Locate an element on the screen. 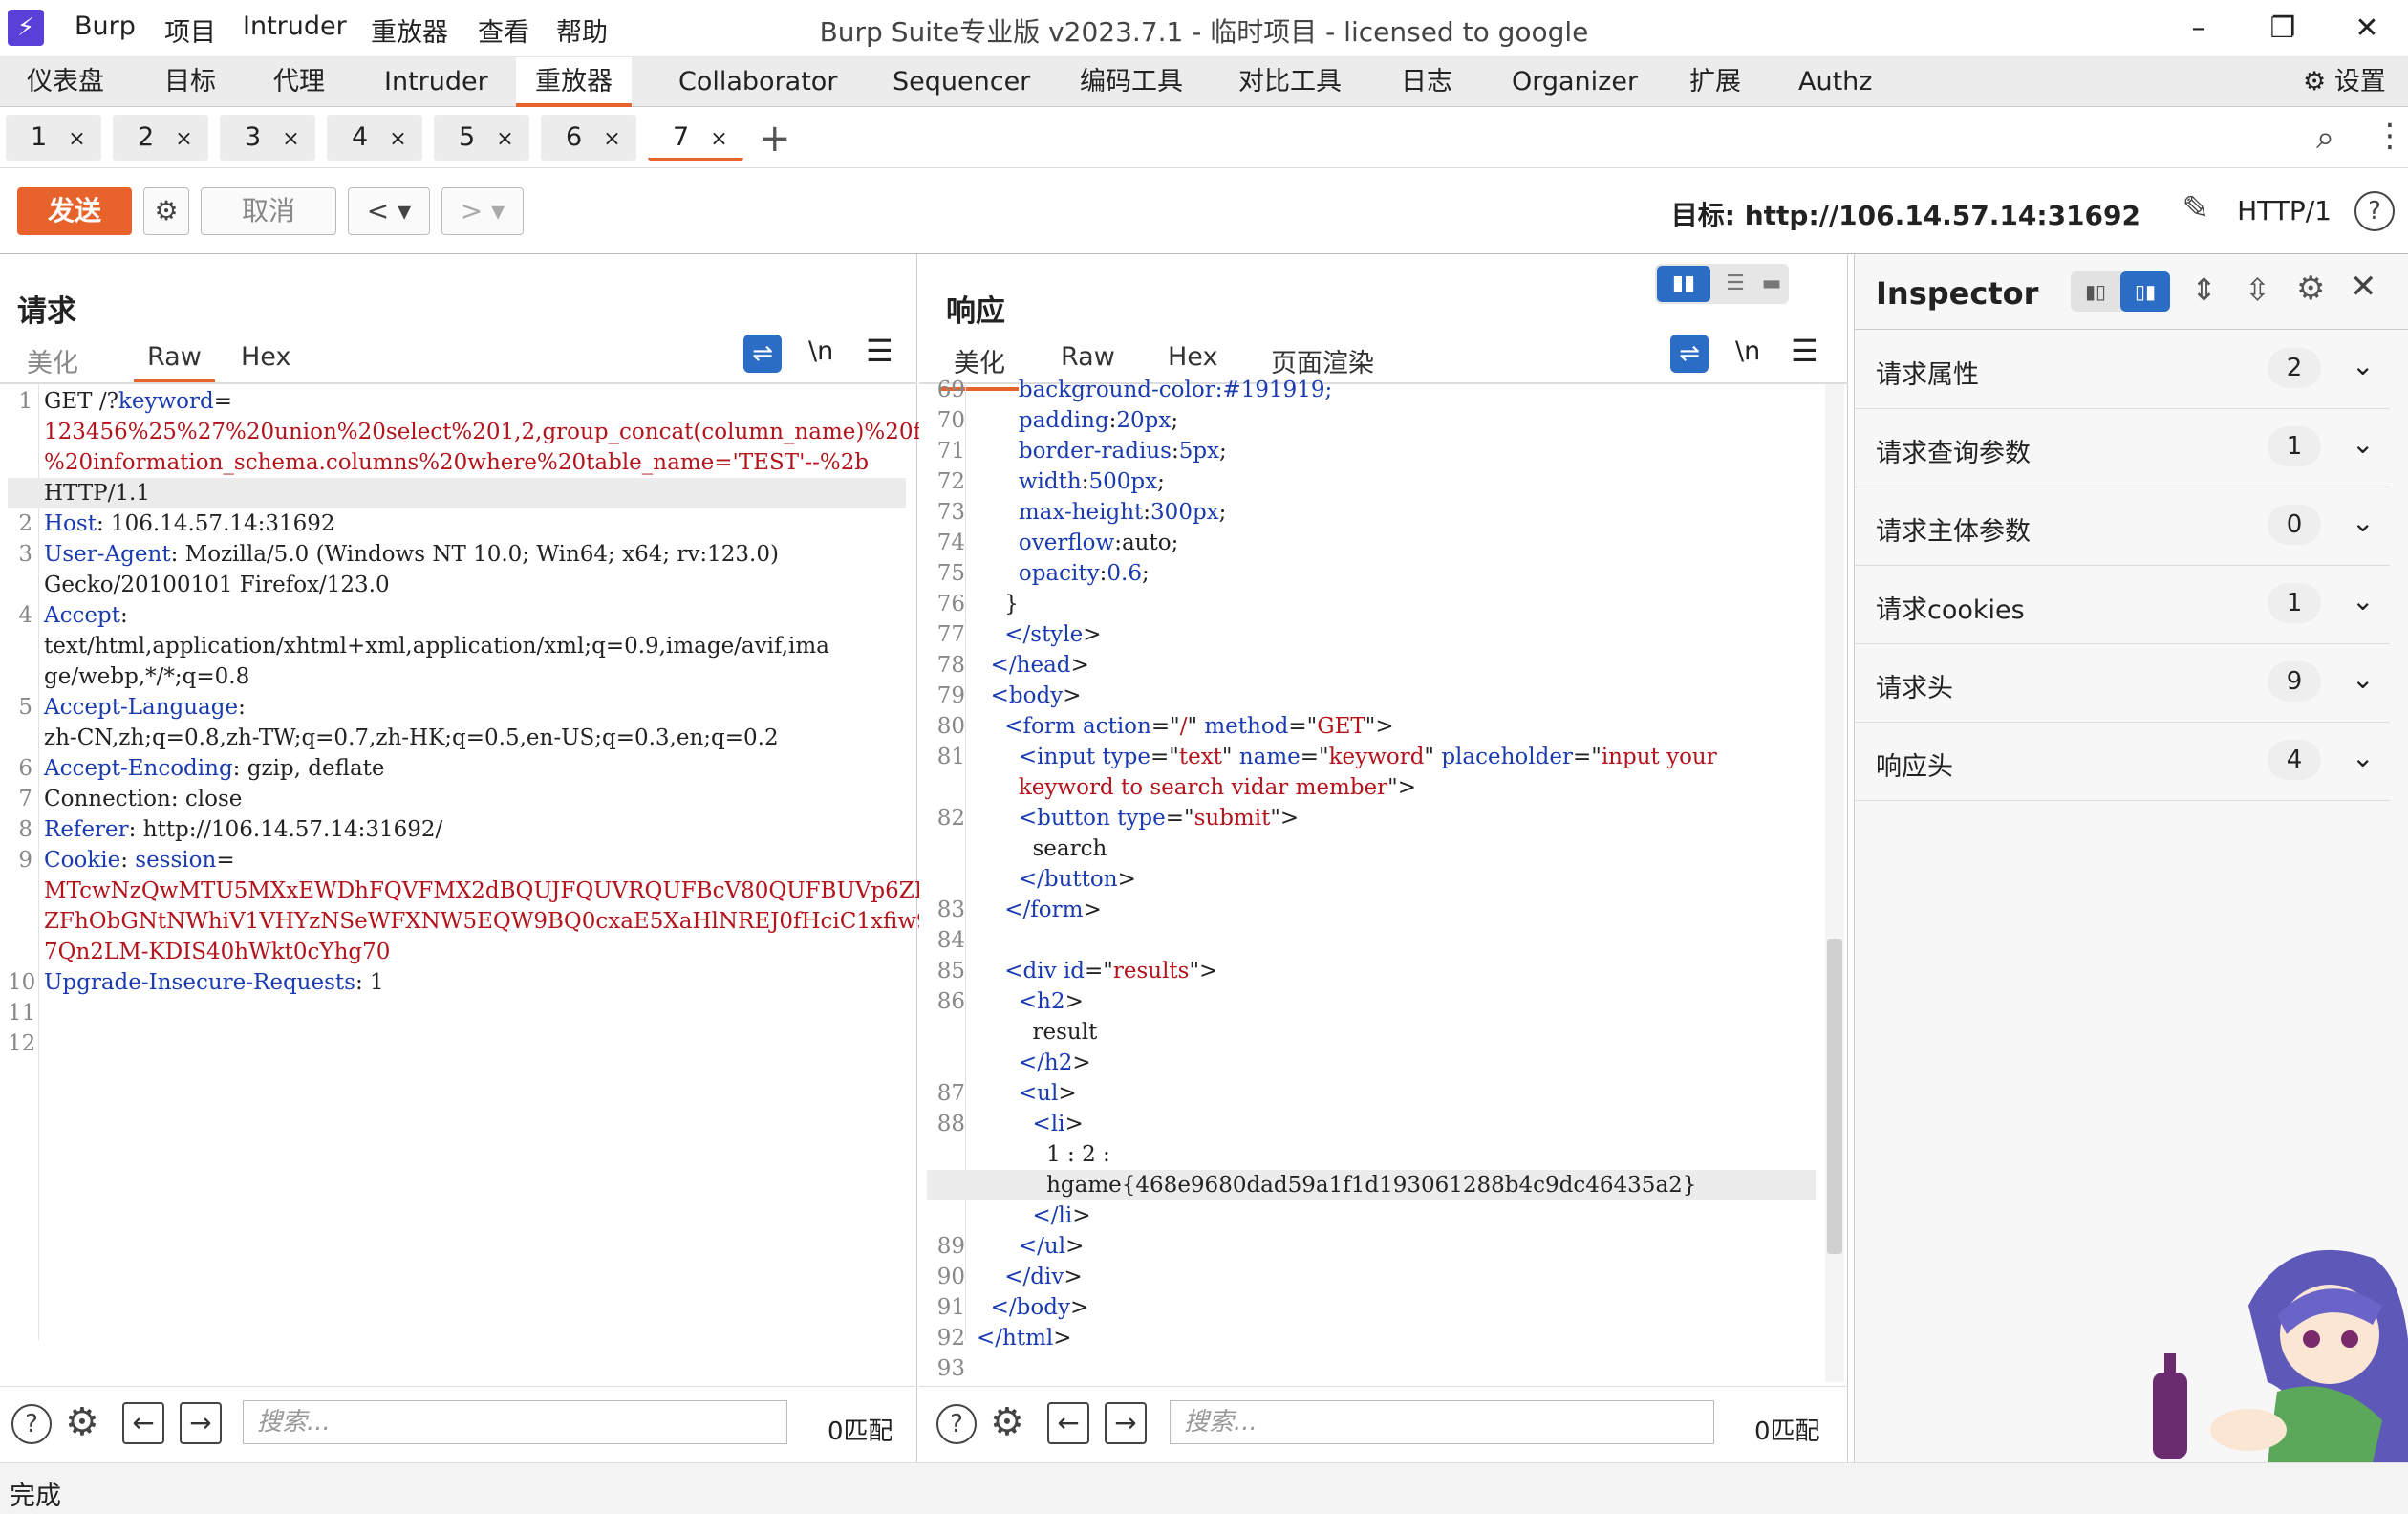 The width and height of the screenshot is (2408, 1514). layout-tabs-icon: ▬ is located at coordinates (1772, 284).